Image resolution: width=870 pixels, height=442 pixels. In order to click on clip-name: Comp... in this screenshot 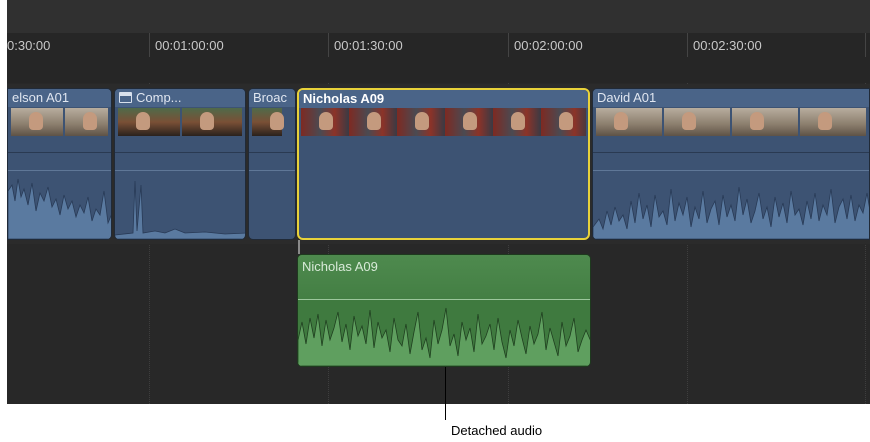, I will do `click(159, 97)`.